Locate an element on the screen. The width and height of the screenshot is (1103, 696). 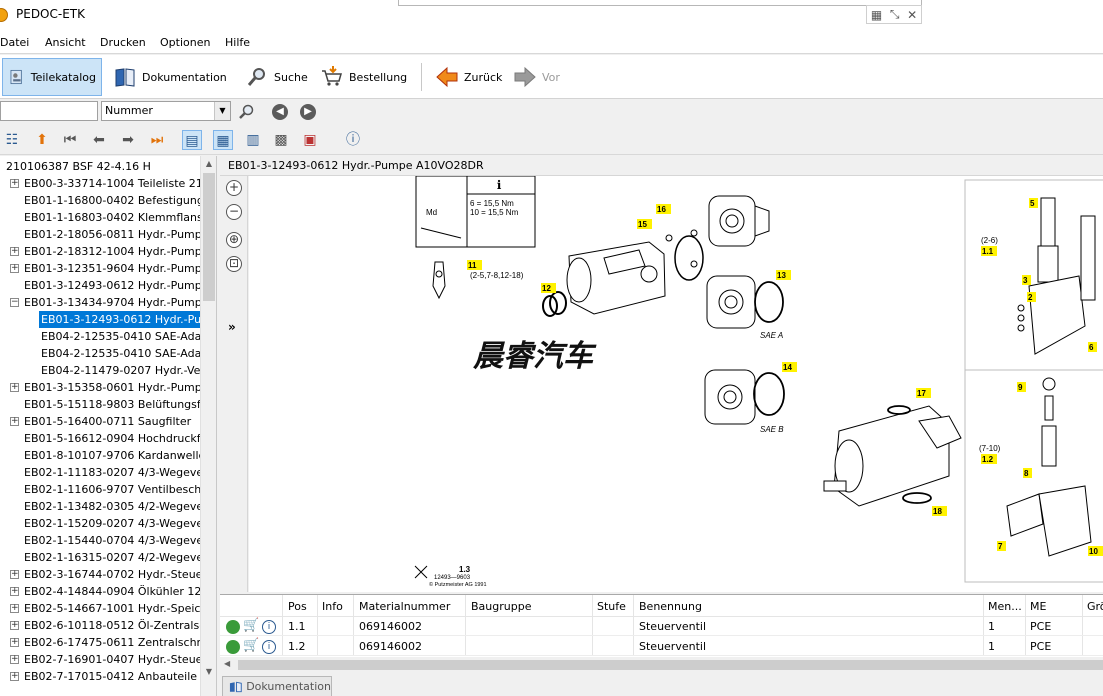
search-icon is located at coordinates (247, 112).